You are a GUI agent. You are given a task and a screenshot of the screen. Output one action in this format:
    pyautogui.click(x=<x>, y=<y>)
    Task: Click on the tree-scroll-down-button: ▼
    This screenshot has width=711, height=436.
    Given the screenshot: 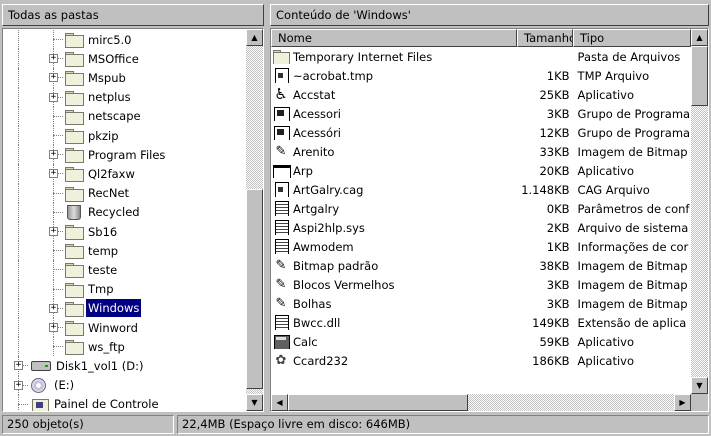 What is the action you would take?
    pyautogui.click(x=254, y=402)
    